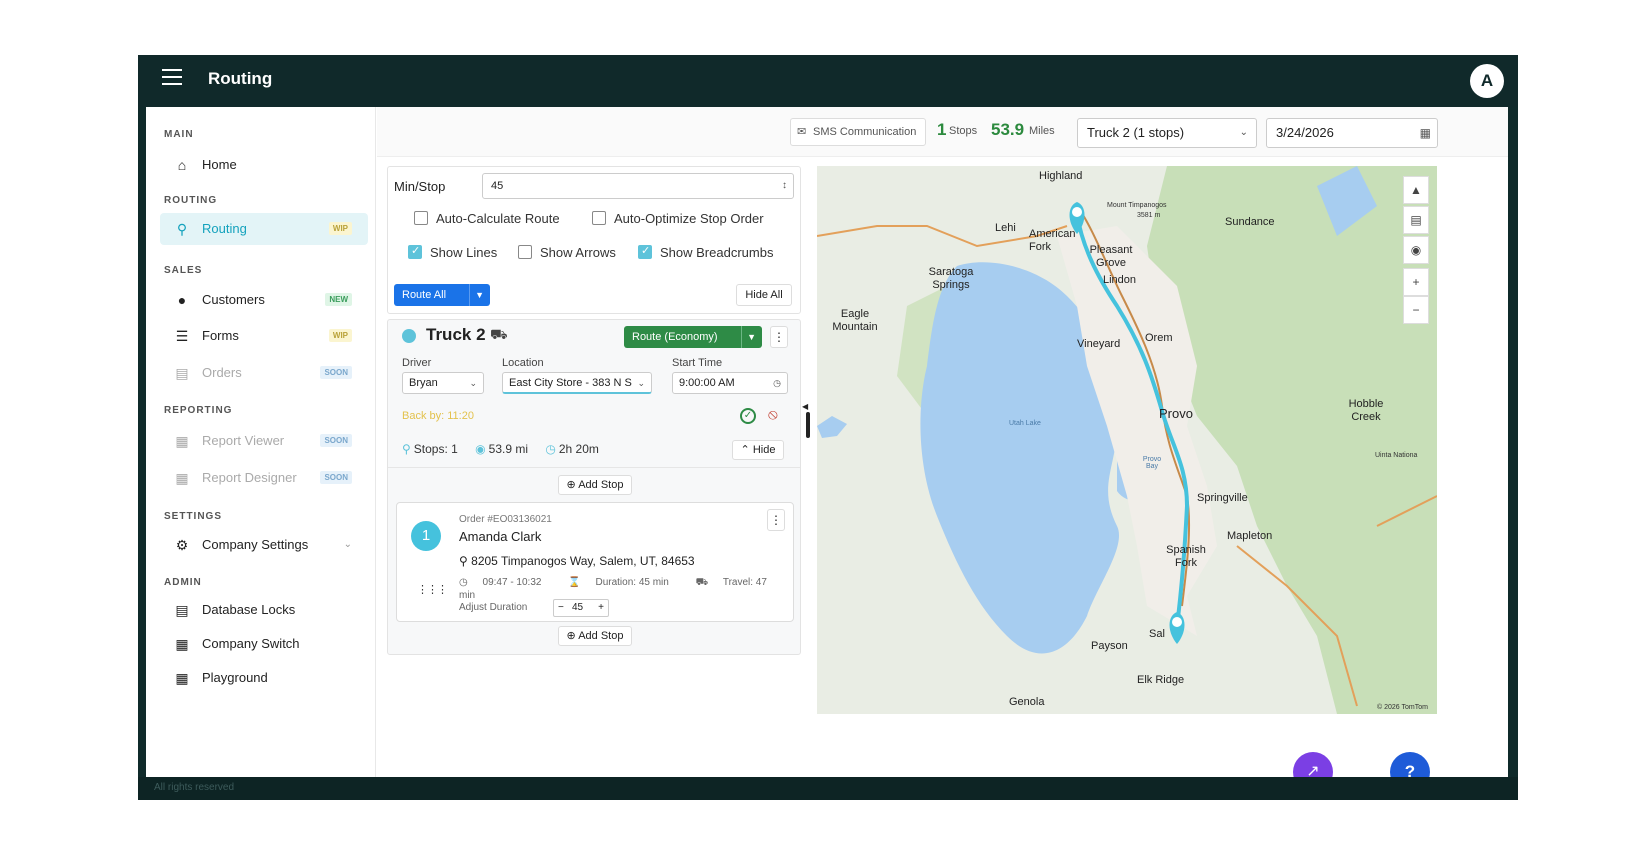 The width and height of the screenshot is (1650, 850). I want to click on duration-stat: 2h 20m, so click(578, 449).